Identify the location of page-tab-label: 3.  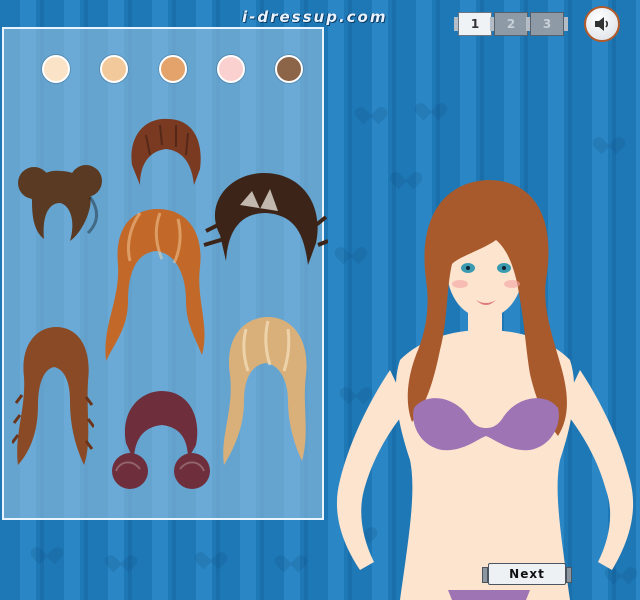
(547, 24).